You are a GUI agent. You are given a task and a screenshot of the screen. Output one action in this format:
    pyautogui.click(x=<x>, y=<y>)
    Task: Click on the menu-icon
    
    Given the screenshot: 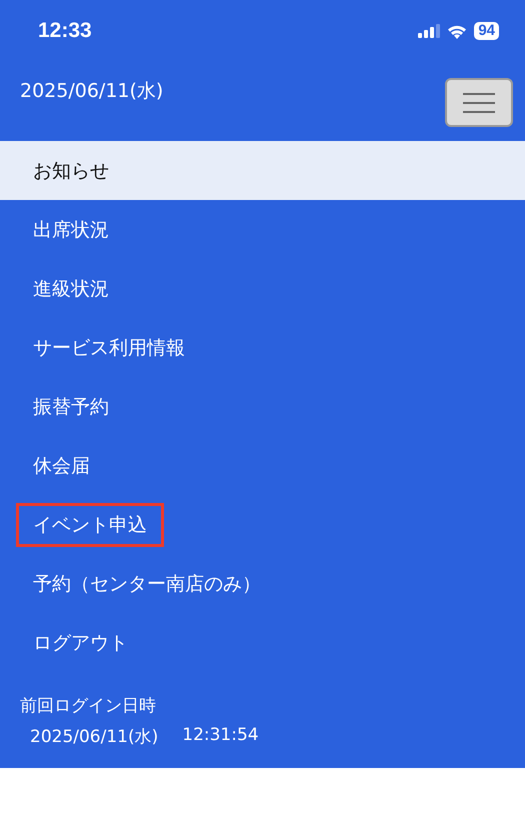 What is the action you would take?
    pyautogui.click(x=479, y=102)
    